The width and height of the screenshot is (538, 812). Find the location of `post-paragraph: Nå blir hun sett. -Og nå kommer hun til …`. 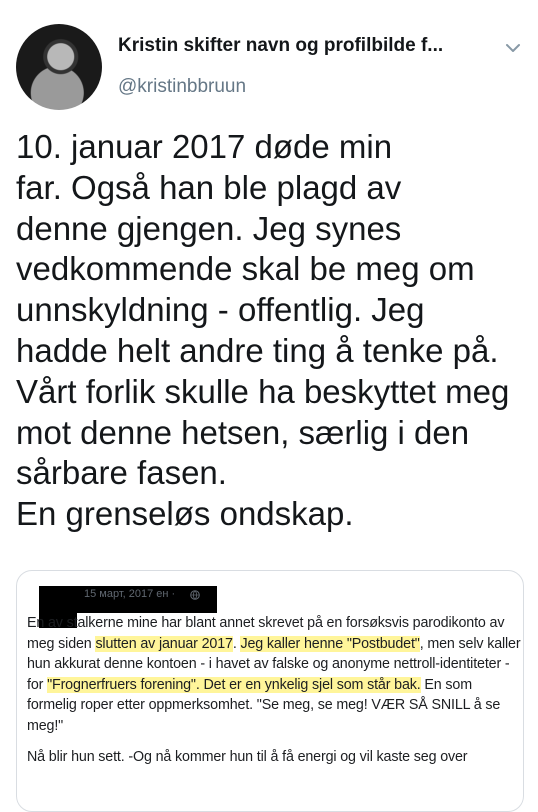

post-paragraph: Nå blir hun sett. -Og nå kommer hun til … is located at coordinates (247, 756).